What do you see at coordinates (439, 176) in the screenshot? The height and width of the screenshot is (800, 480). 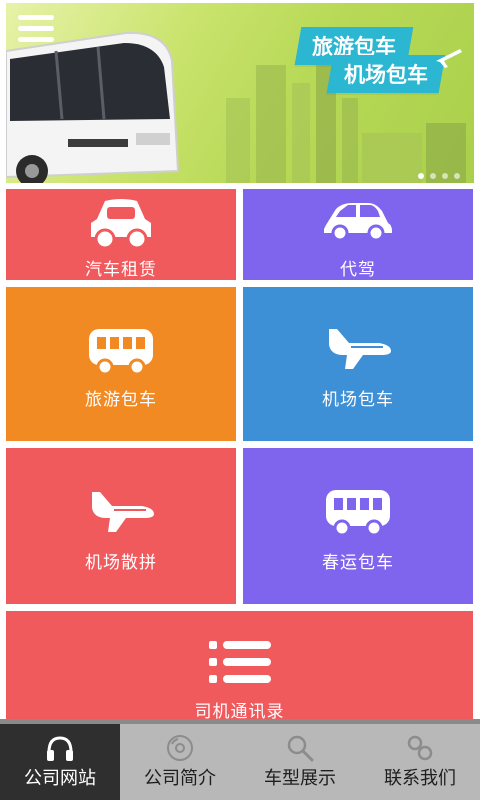 I see `carousel-indicator` at bounding box center [439, 176].